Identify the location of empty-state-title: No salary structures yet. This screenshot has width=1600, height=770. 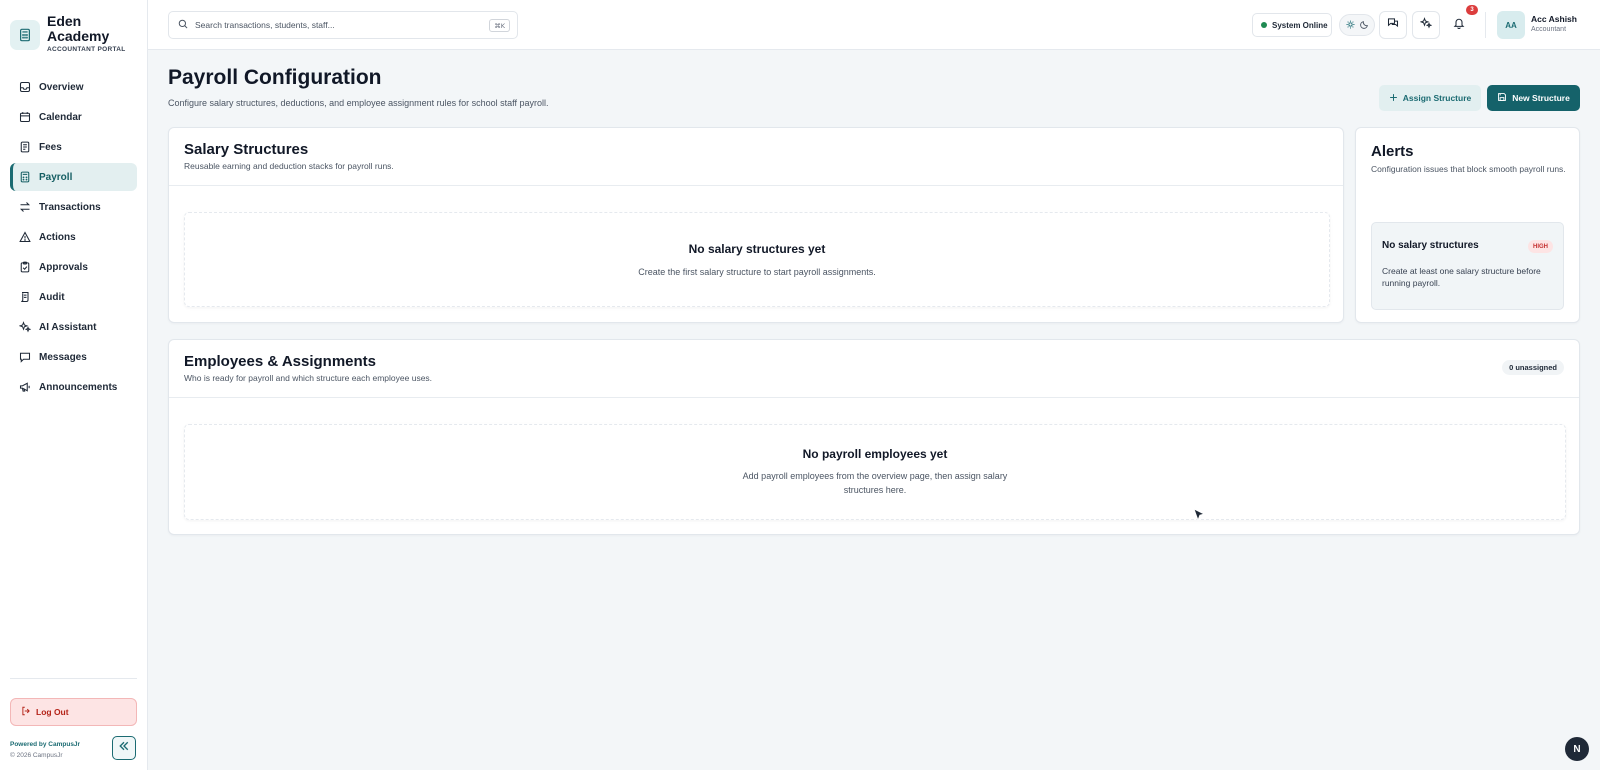
(757, 249).